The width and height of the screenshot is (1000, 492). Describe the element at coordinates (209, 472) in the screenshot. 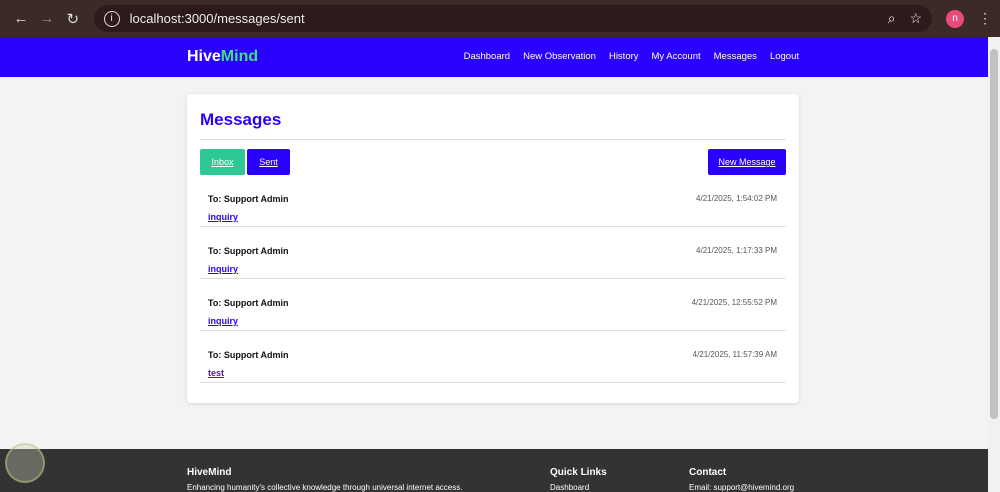

I see `footer-brand: HiveMind` at that location.